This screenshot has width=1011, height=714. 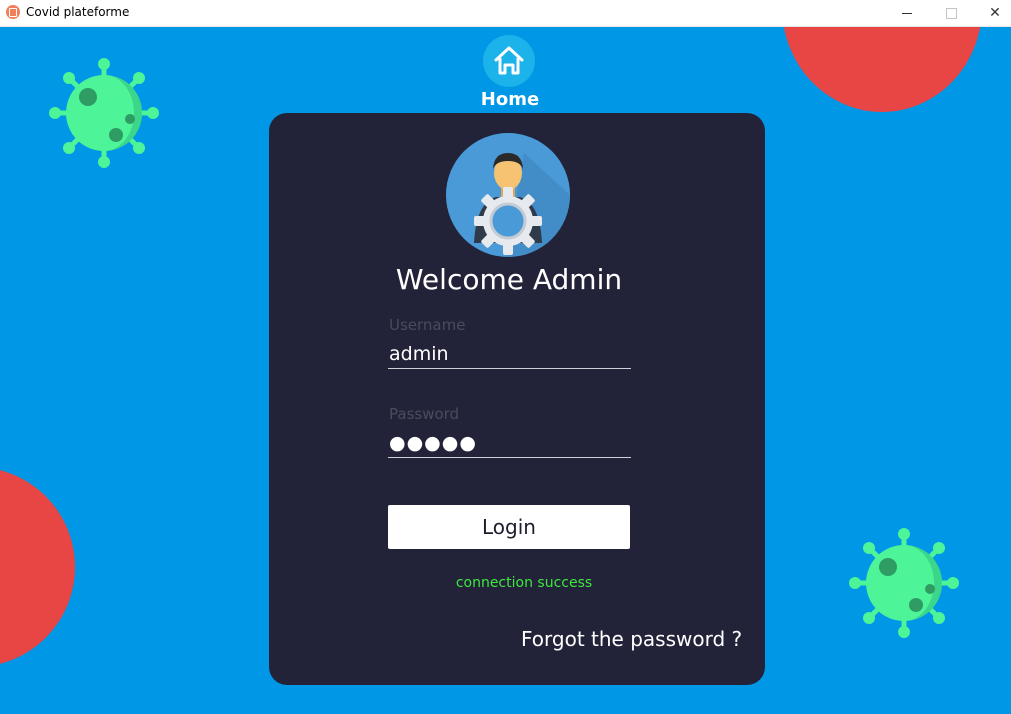 What do you see at coordinates (508, 195) in the screenshot?
I see `admin-avatar-icon` at bounding box center [508, 195].